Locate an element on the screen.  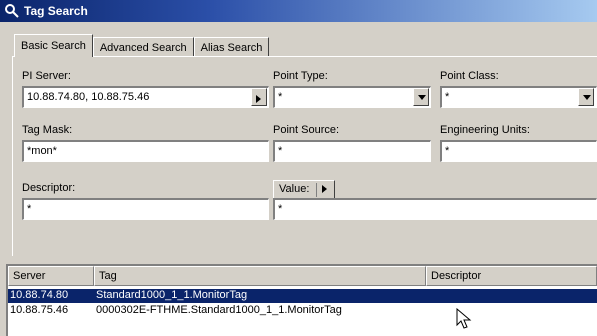
tab-basic-search: Basic Search is located at coordinates (53, 45).